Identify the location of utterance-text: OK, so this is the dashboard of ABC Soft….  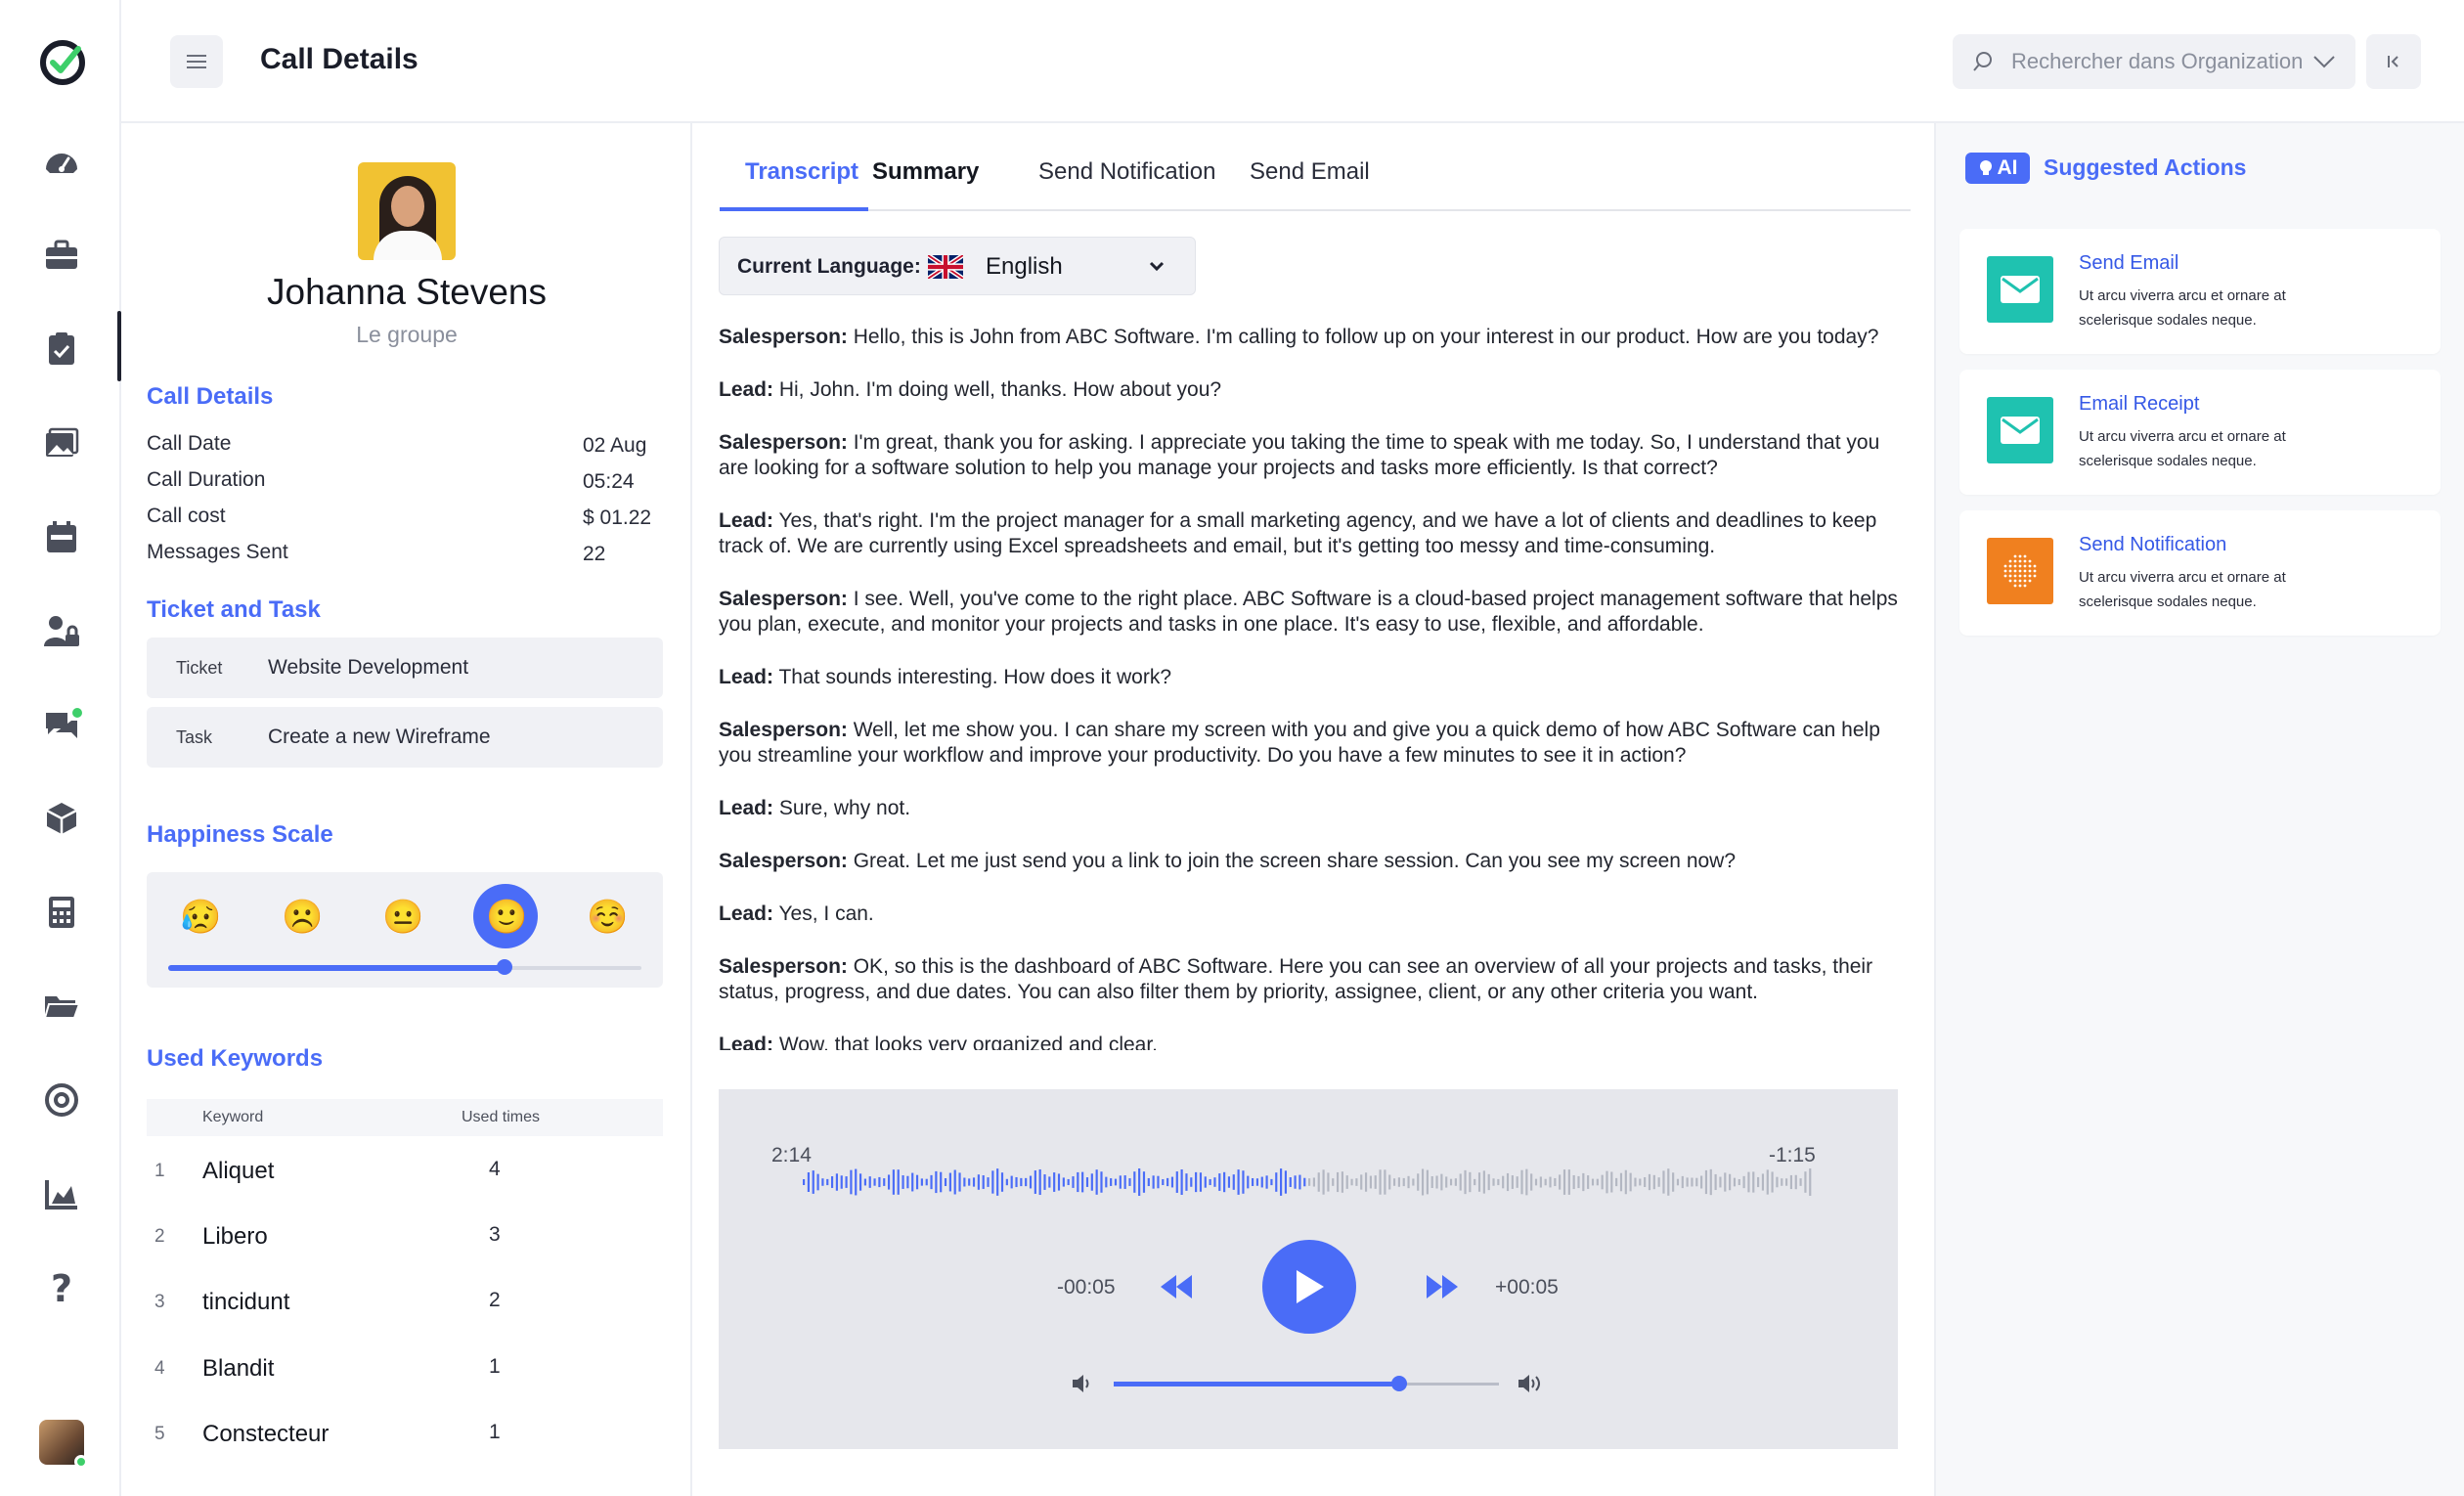
(1296, 979).